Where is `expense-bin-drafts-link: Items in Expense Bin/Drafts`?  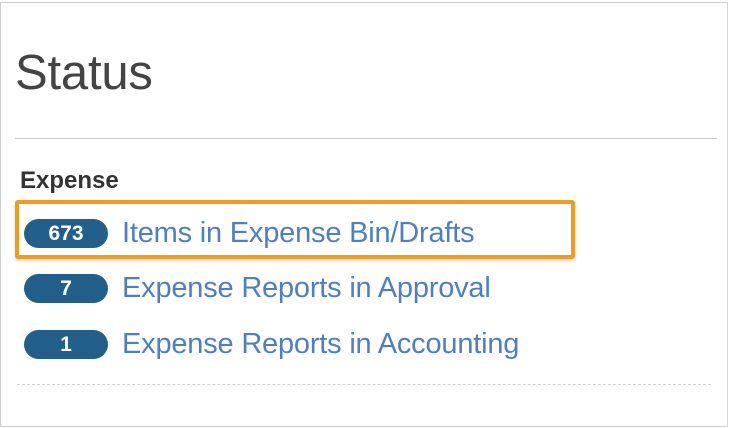 expense-bin-drafts-link: Items in Expense Bin/Drafts is located at coordinates (298, 233).